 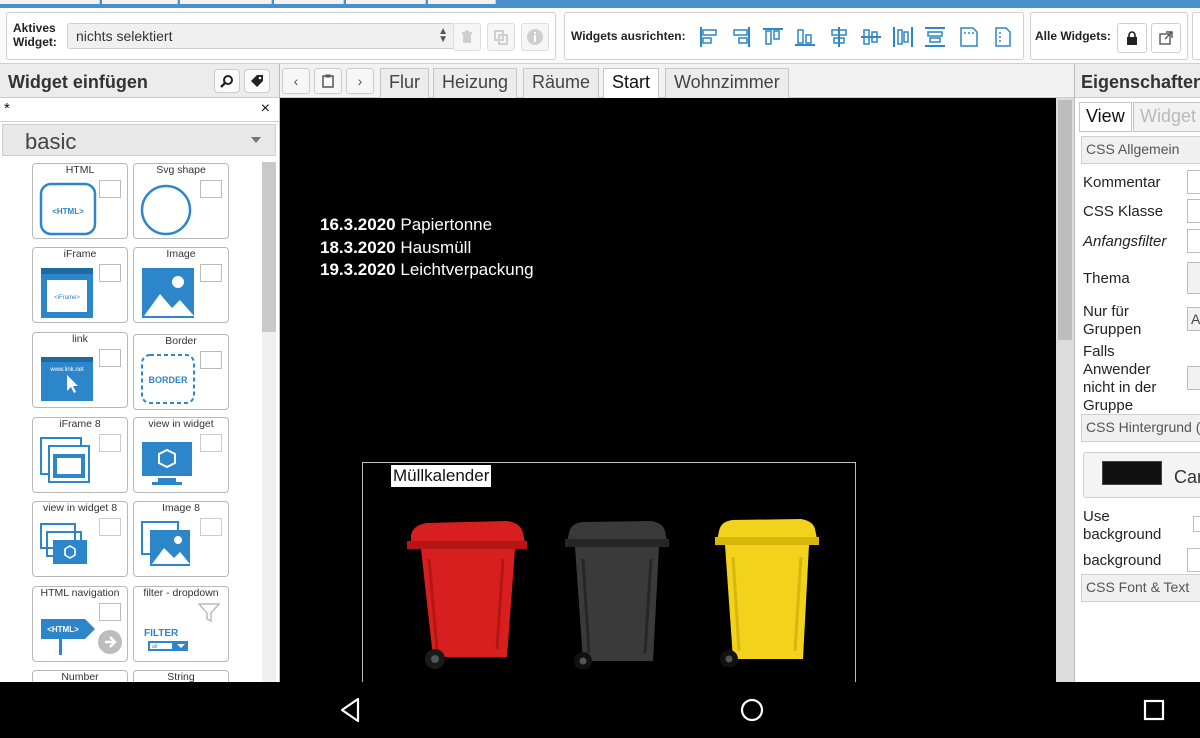 What do you see at coordinates (181, 508) in the screenshot?
I see `widget-tile-label: Image 8` at bounding box center [181, 508].